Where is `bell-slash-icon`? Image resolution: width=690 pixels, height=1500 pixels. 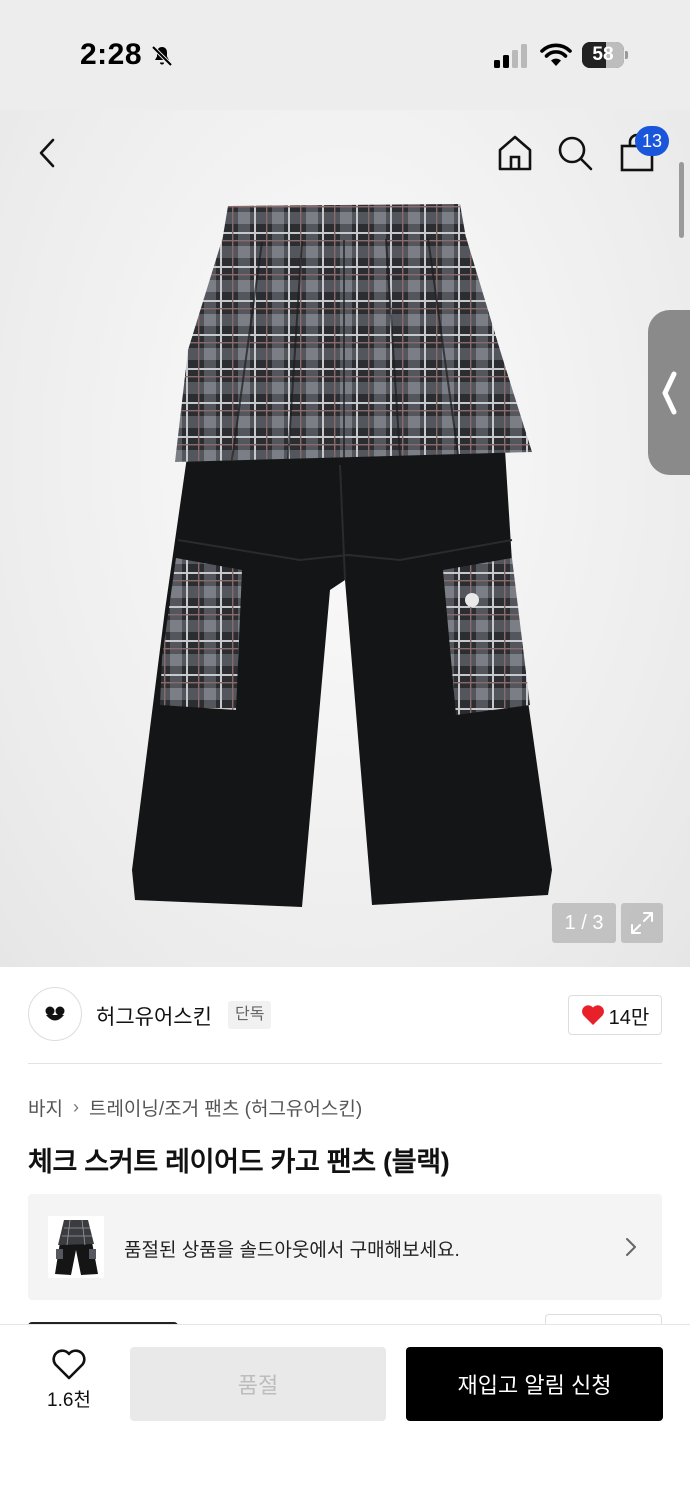
bell-slash-icon is located at coordinates (162, 56).